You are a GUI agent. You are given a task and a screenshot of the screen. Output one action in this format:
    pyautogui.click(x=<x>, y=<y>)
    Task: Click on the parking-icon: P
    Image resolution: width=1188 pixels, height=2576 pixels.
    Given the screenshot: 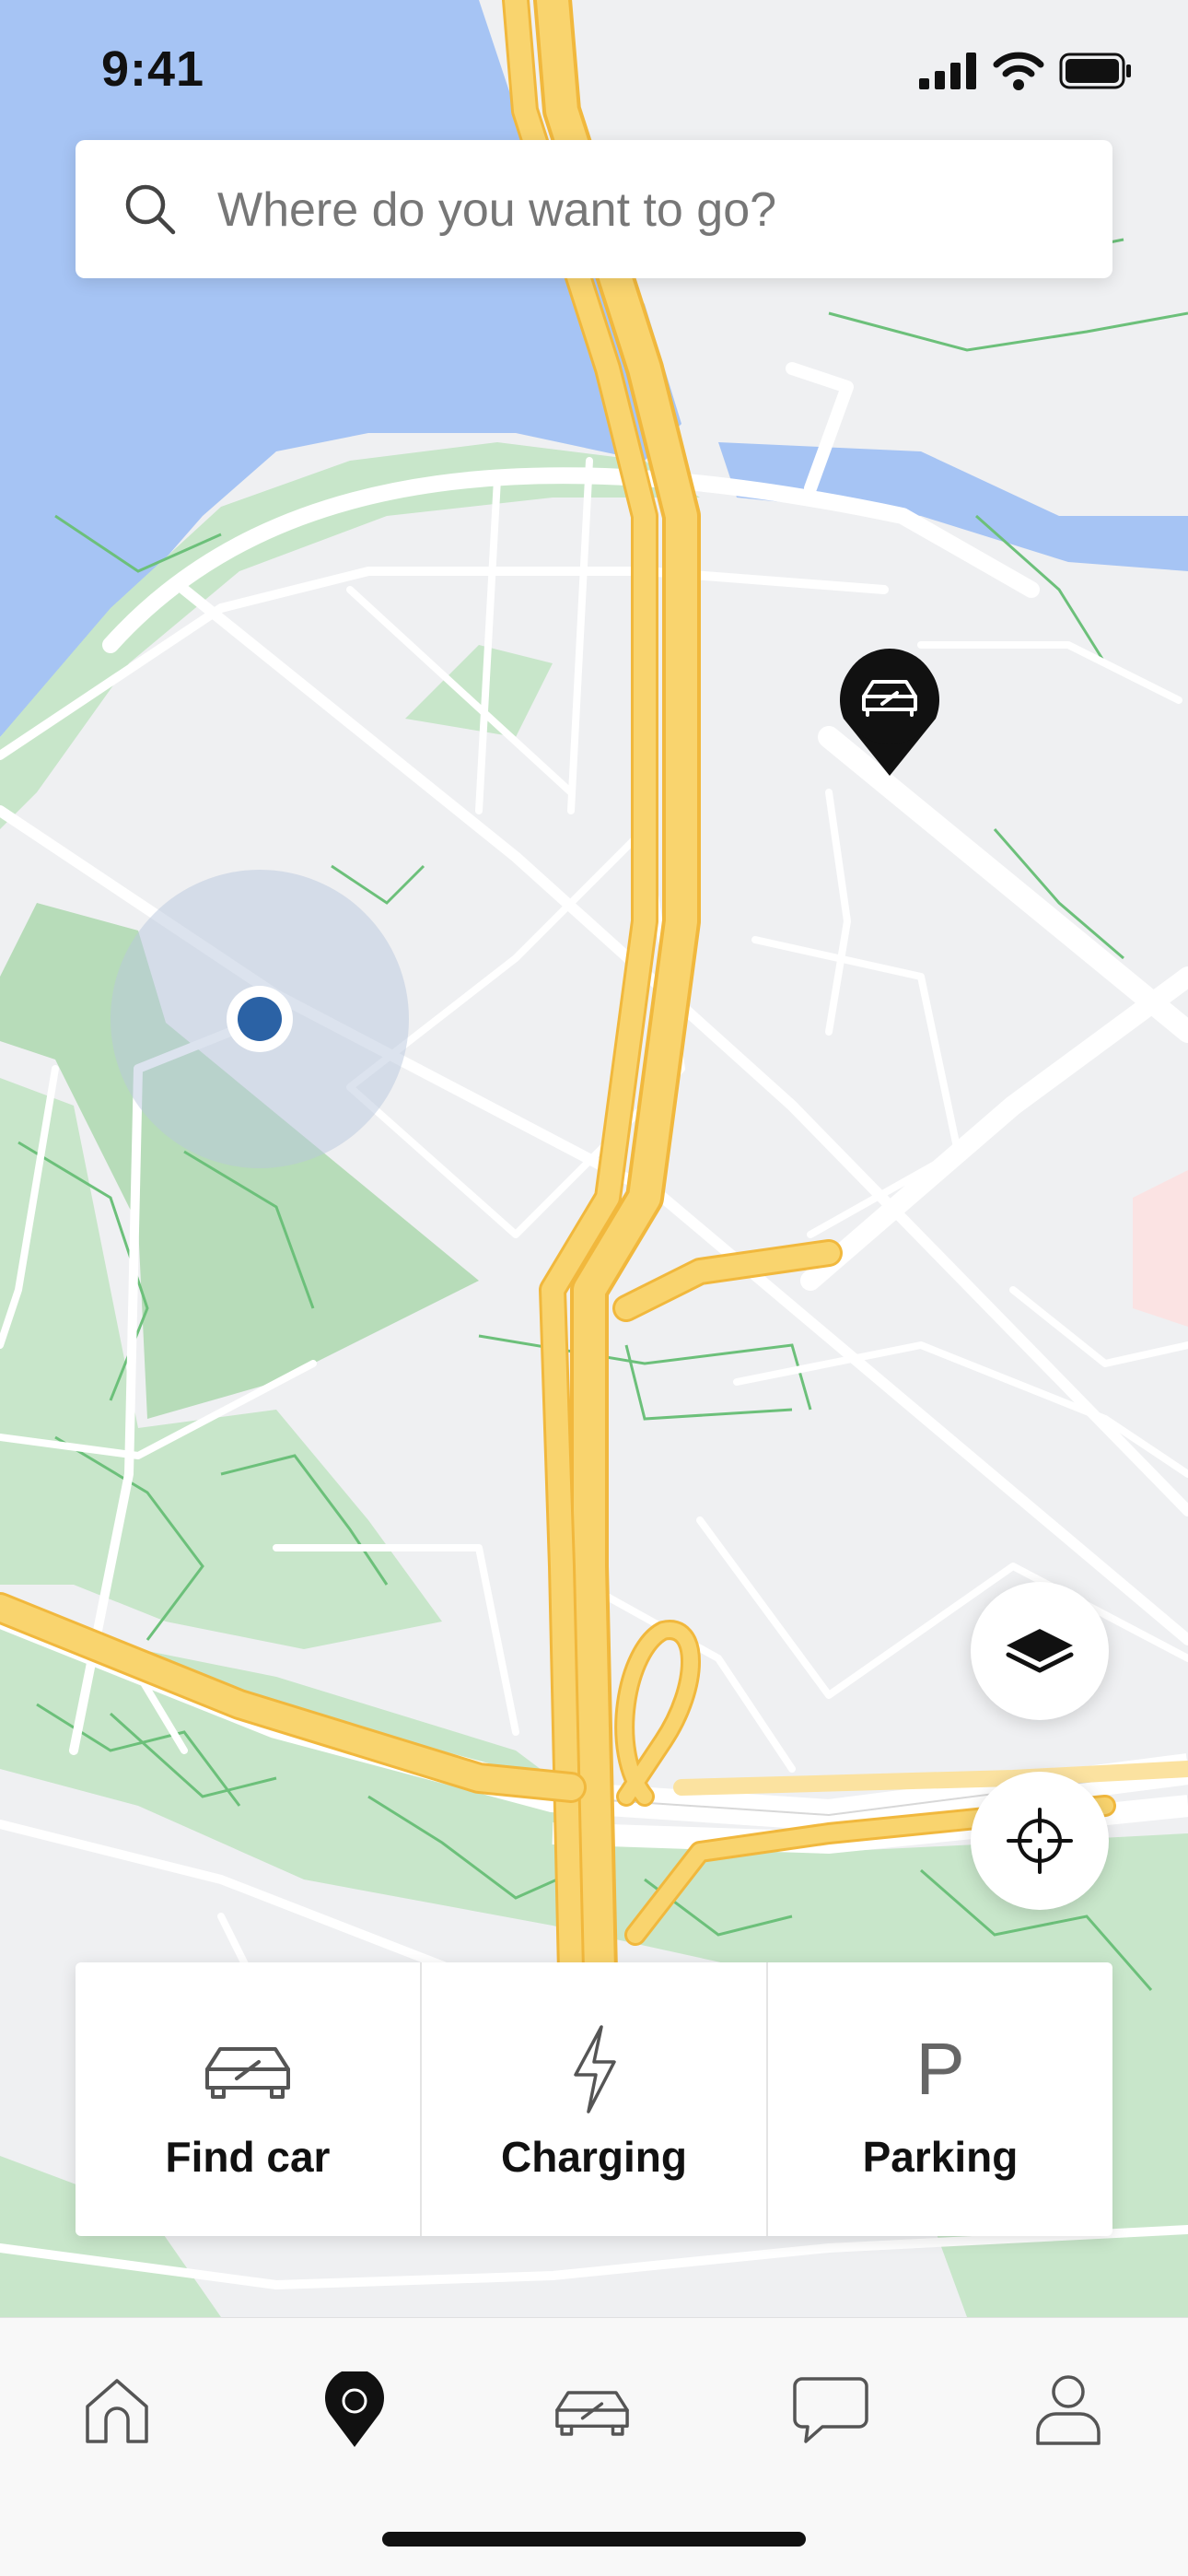 What is the action you would take?
    pyautogui.click(x=940, y=2069)
    